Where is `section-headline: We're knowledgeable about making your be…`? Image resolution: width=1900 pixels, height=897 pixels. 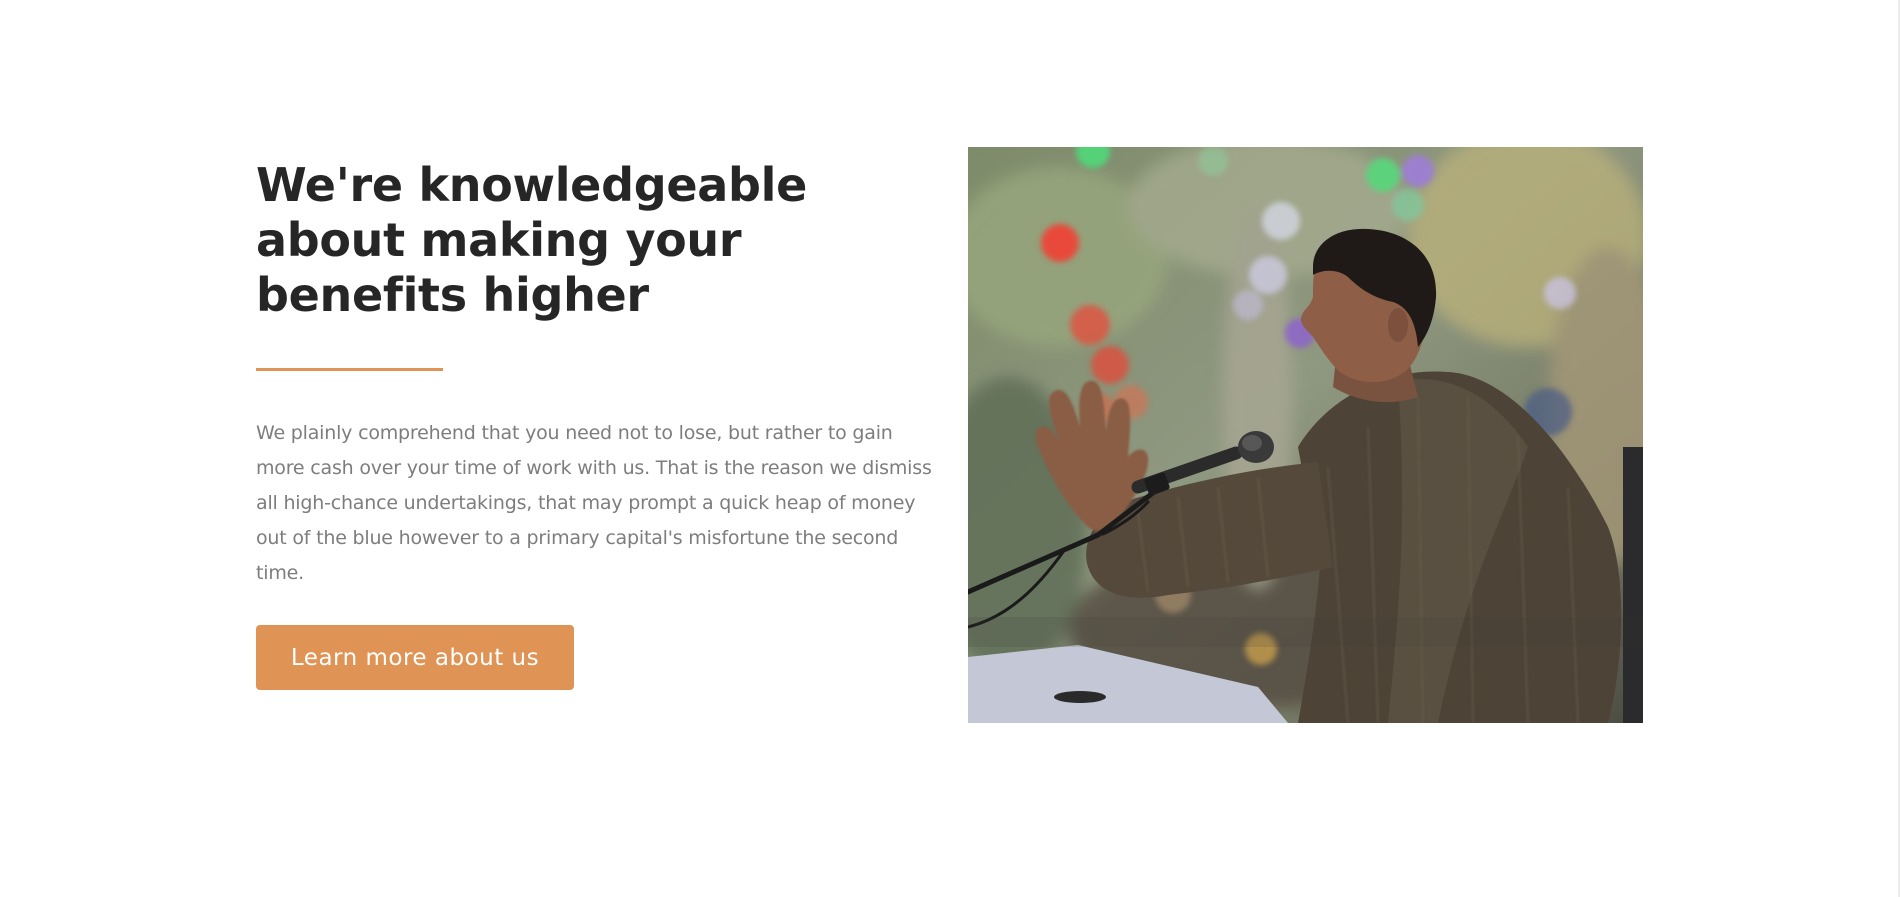 section-headline: We're knowledgeable about making your be… is located at coordinates (531, 240).